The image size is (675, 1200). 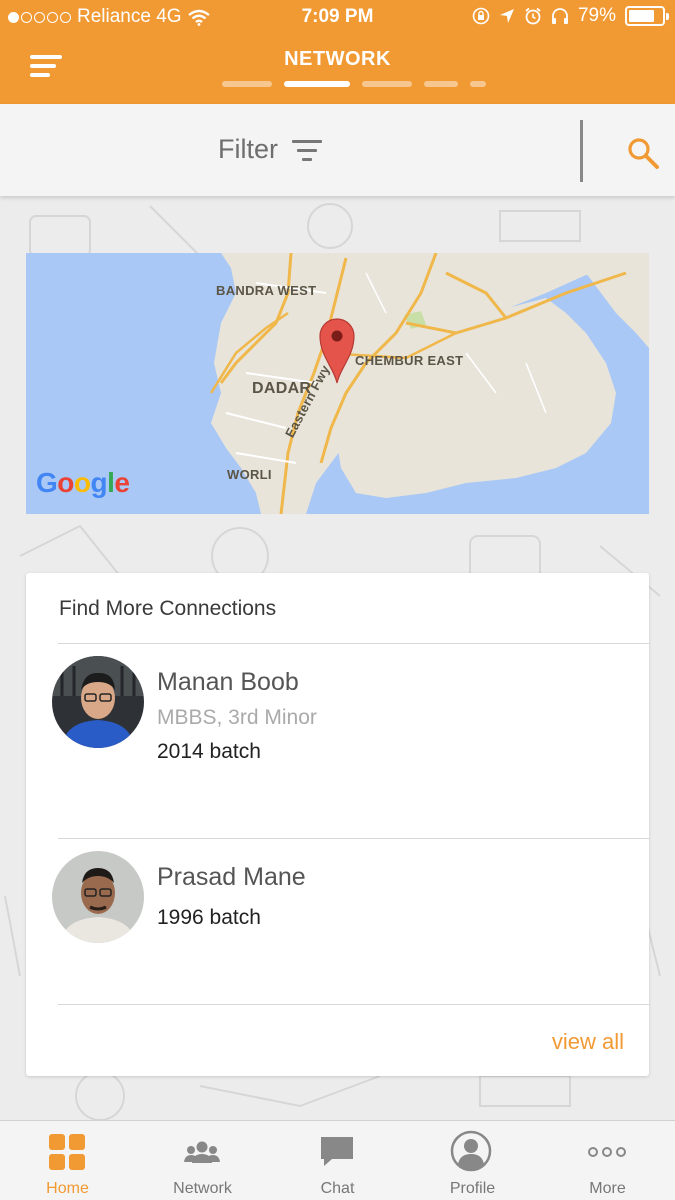 I want to click on location-arrow-icon, so click(x=506, y=16).